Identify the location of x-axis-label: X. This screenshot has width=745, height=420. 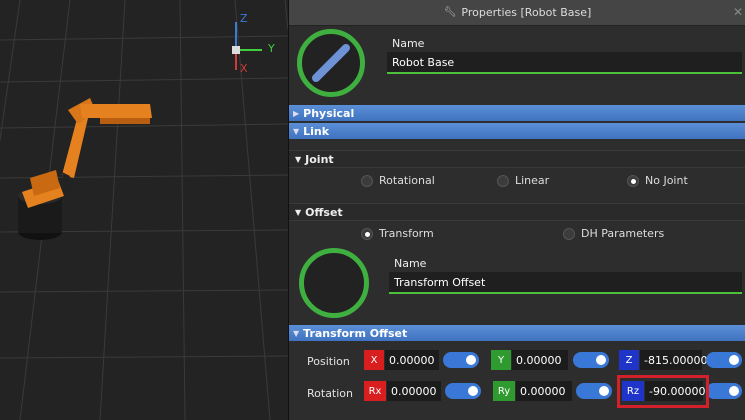
(244, 68).